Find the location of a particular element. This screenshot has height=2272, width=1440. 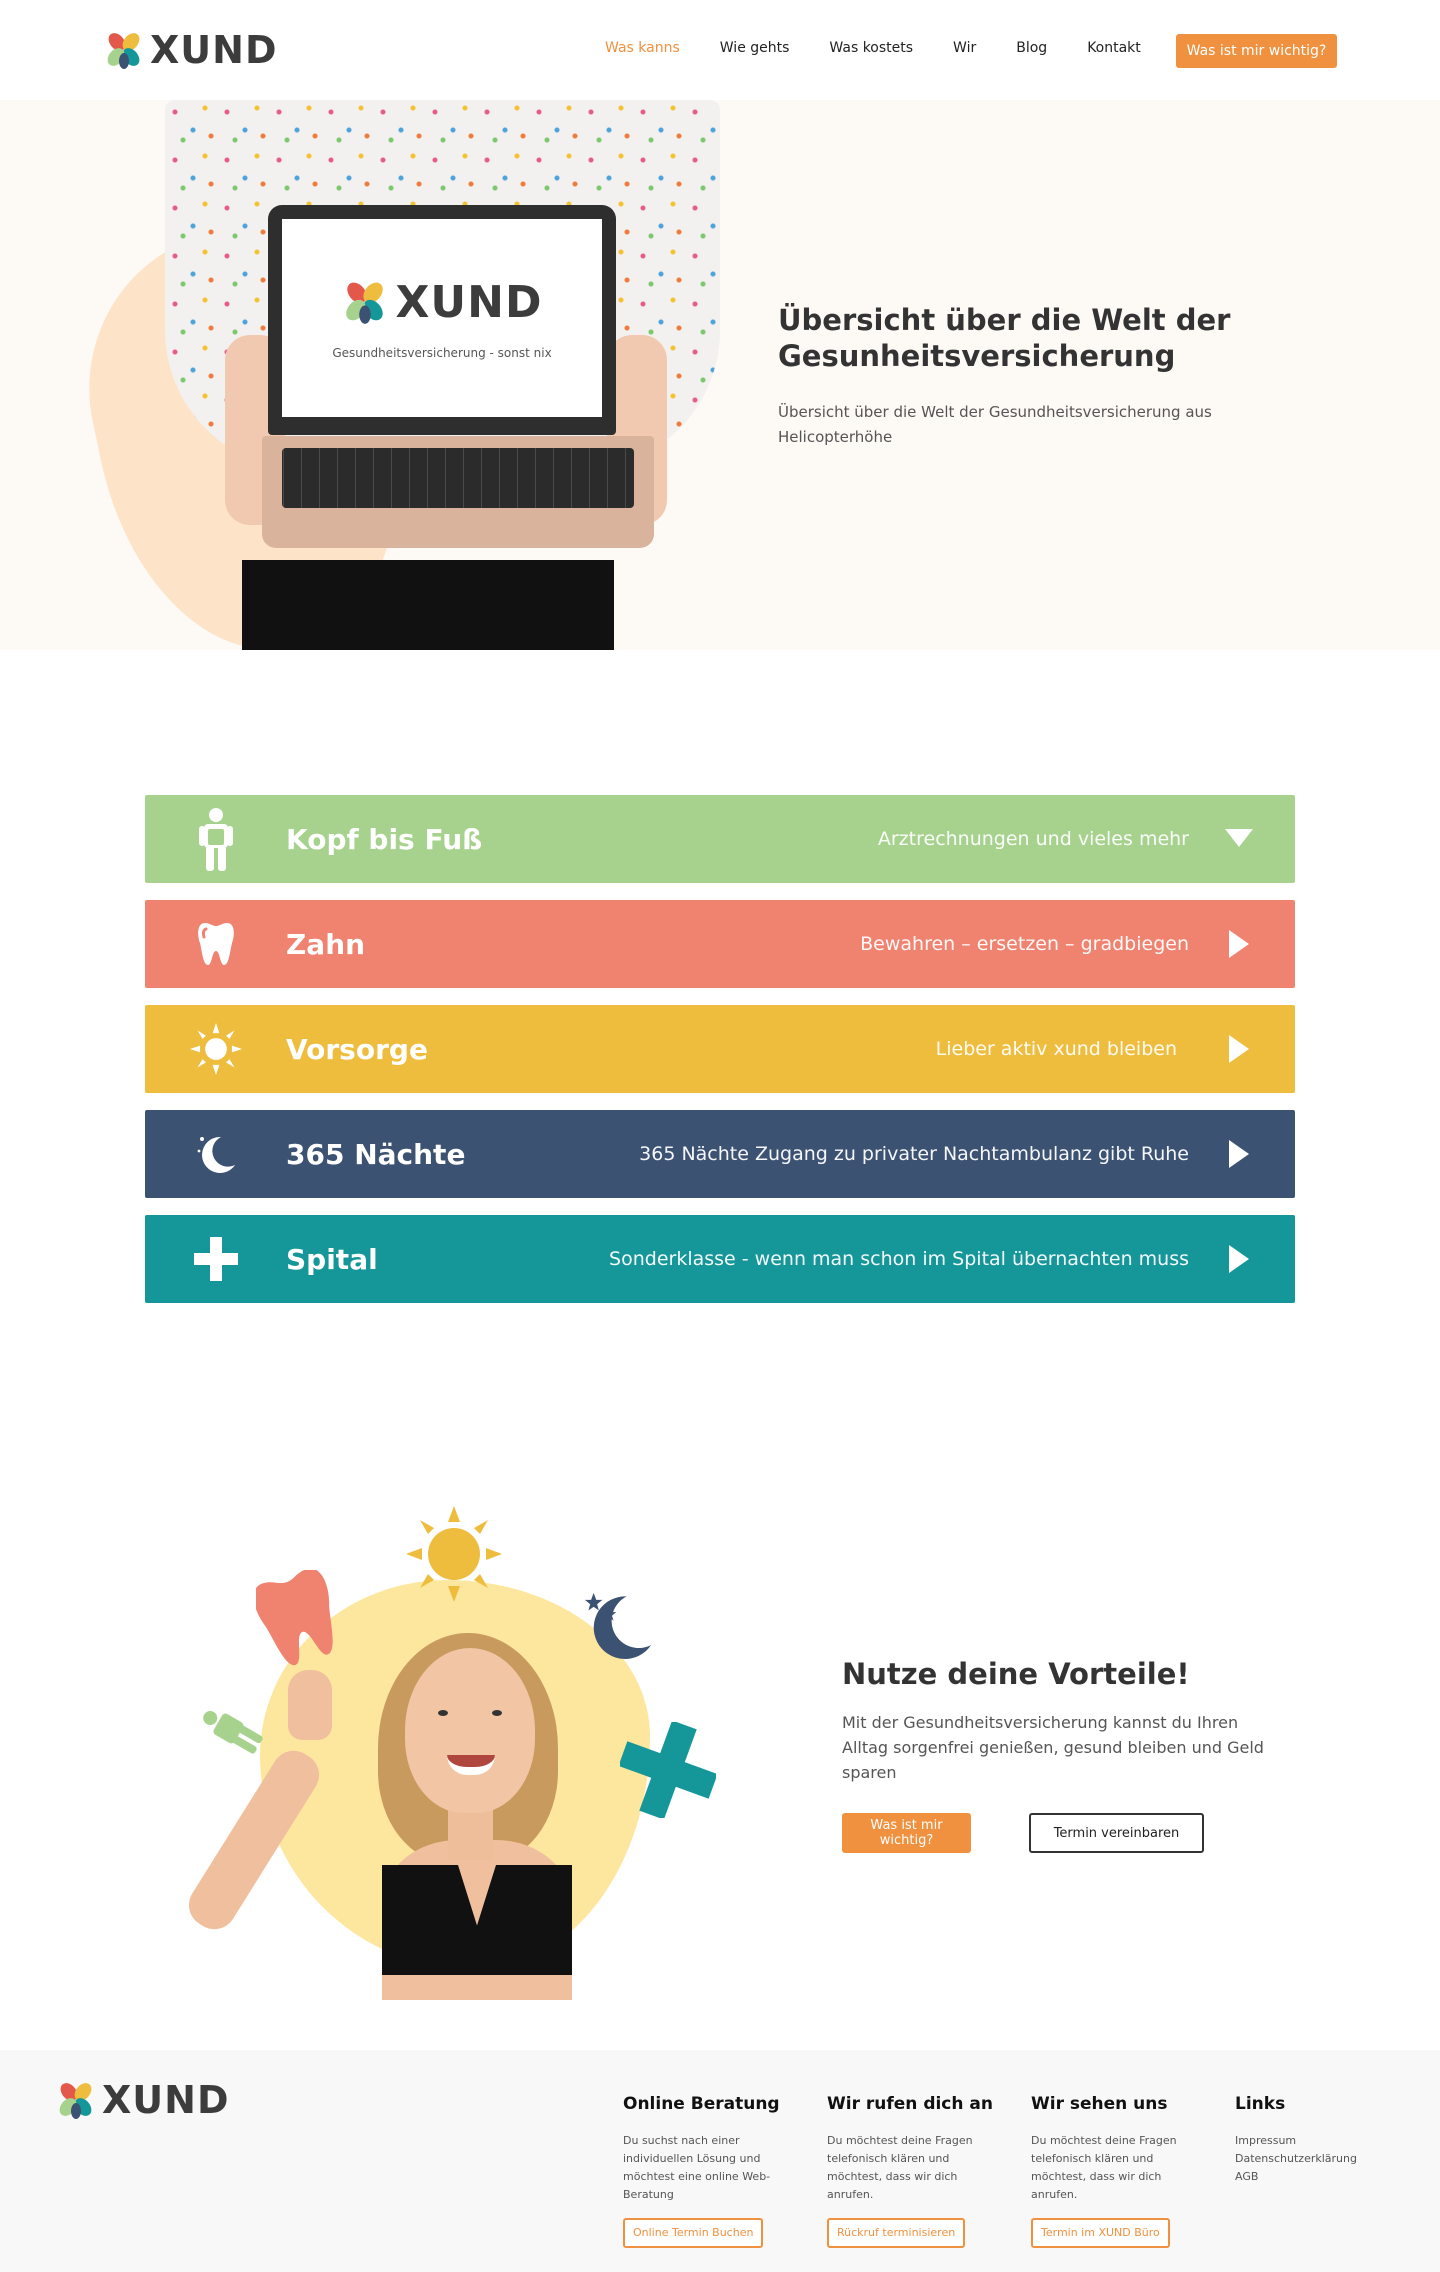

nav-item-wir: Wir is located at coordinates (964, 48).